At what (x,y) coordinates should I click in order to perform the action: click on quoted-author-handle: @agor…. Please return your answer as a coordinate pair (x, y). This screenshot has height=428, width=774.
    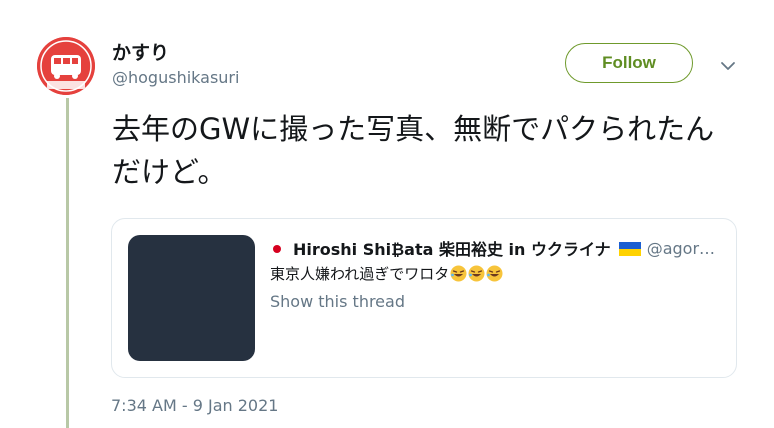
    Looking at the image, I should click on (681, 248).